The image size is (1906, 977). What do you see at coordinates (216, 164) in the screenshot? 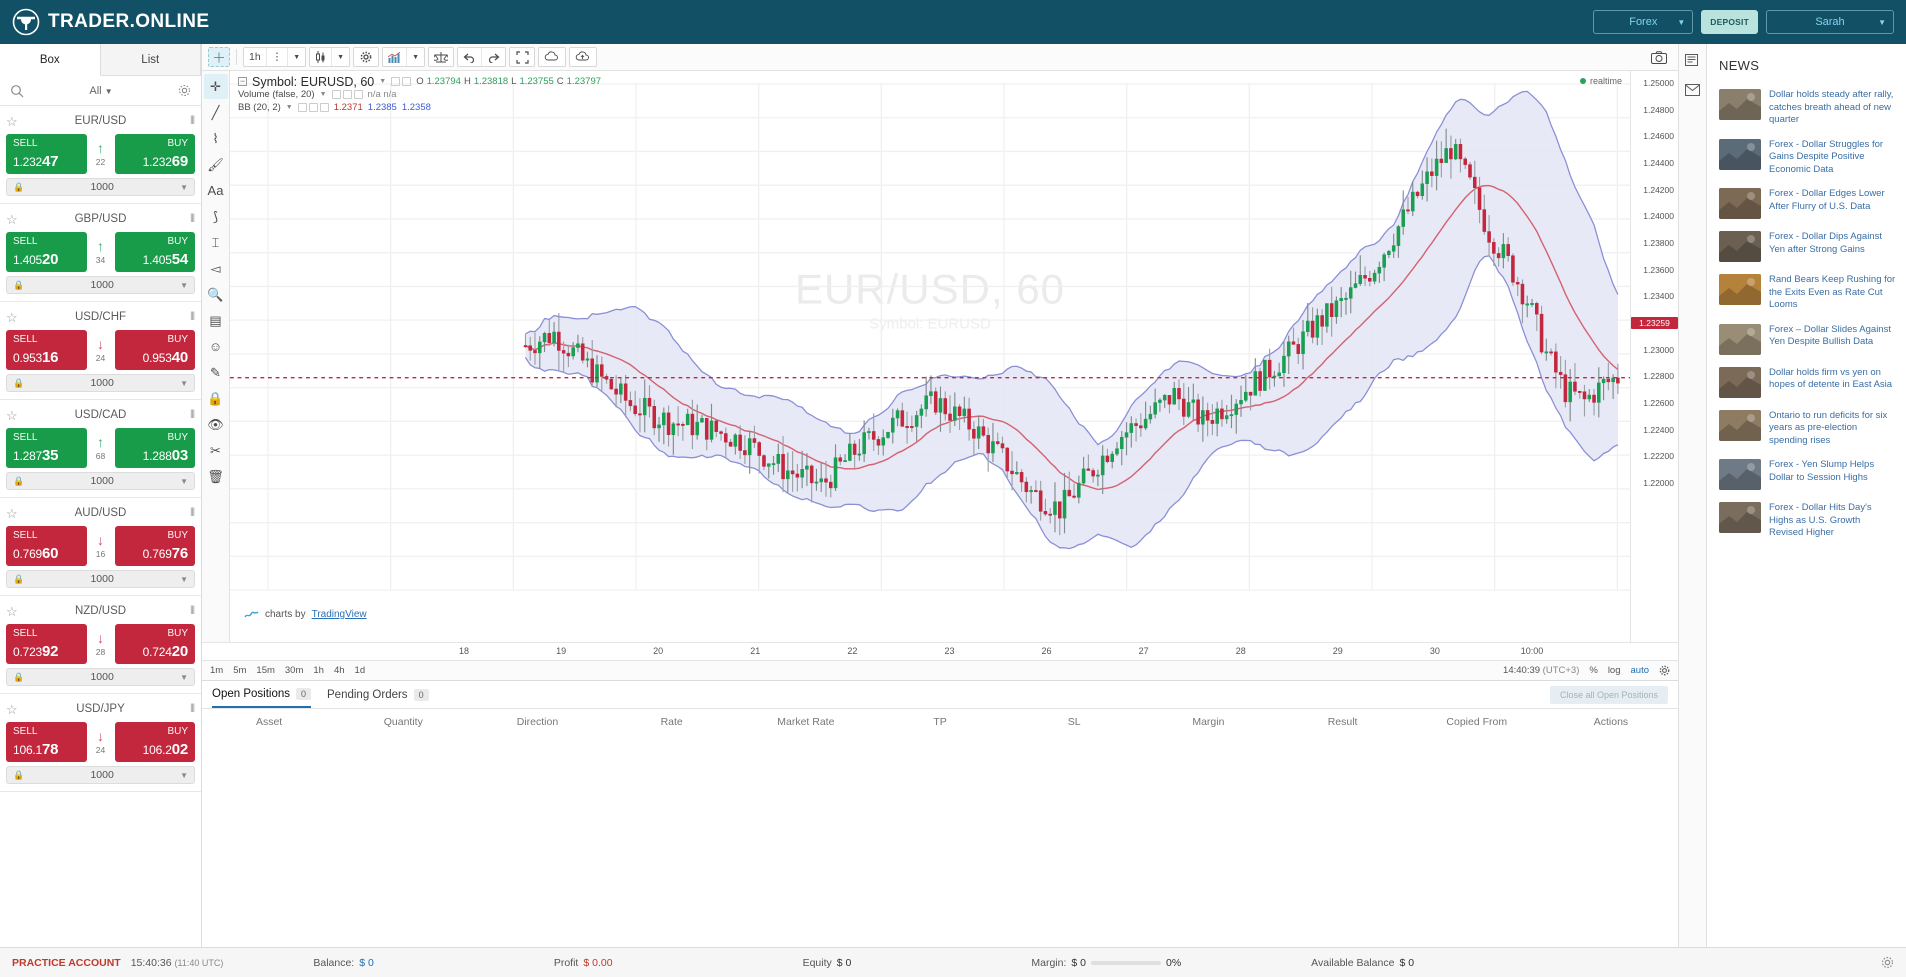
I see `brush-tool-icon: 🖌` at bounding box center [216, 164].